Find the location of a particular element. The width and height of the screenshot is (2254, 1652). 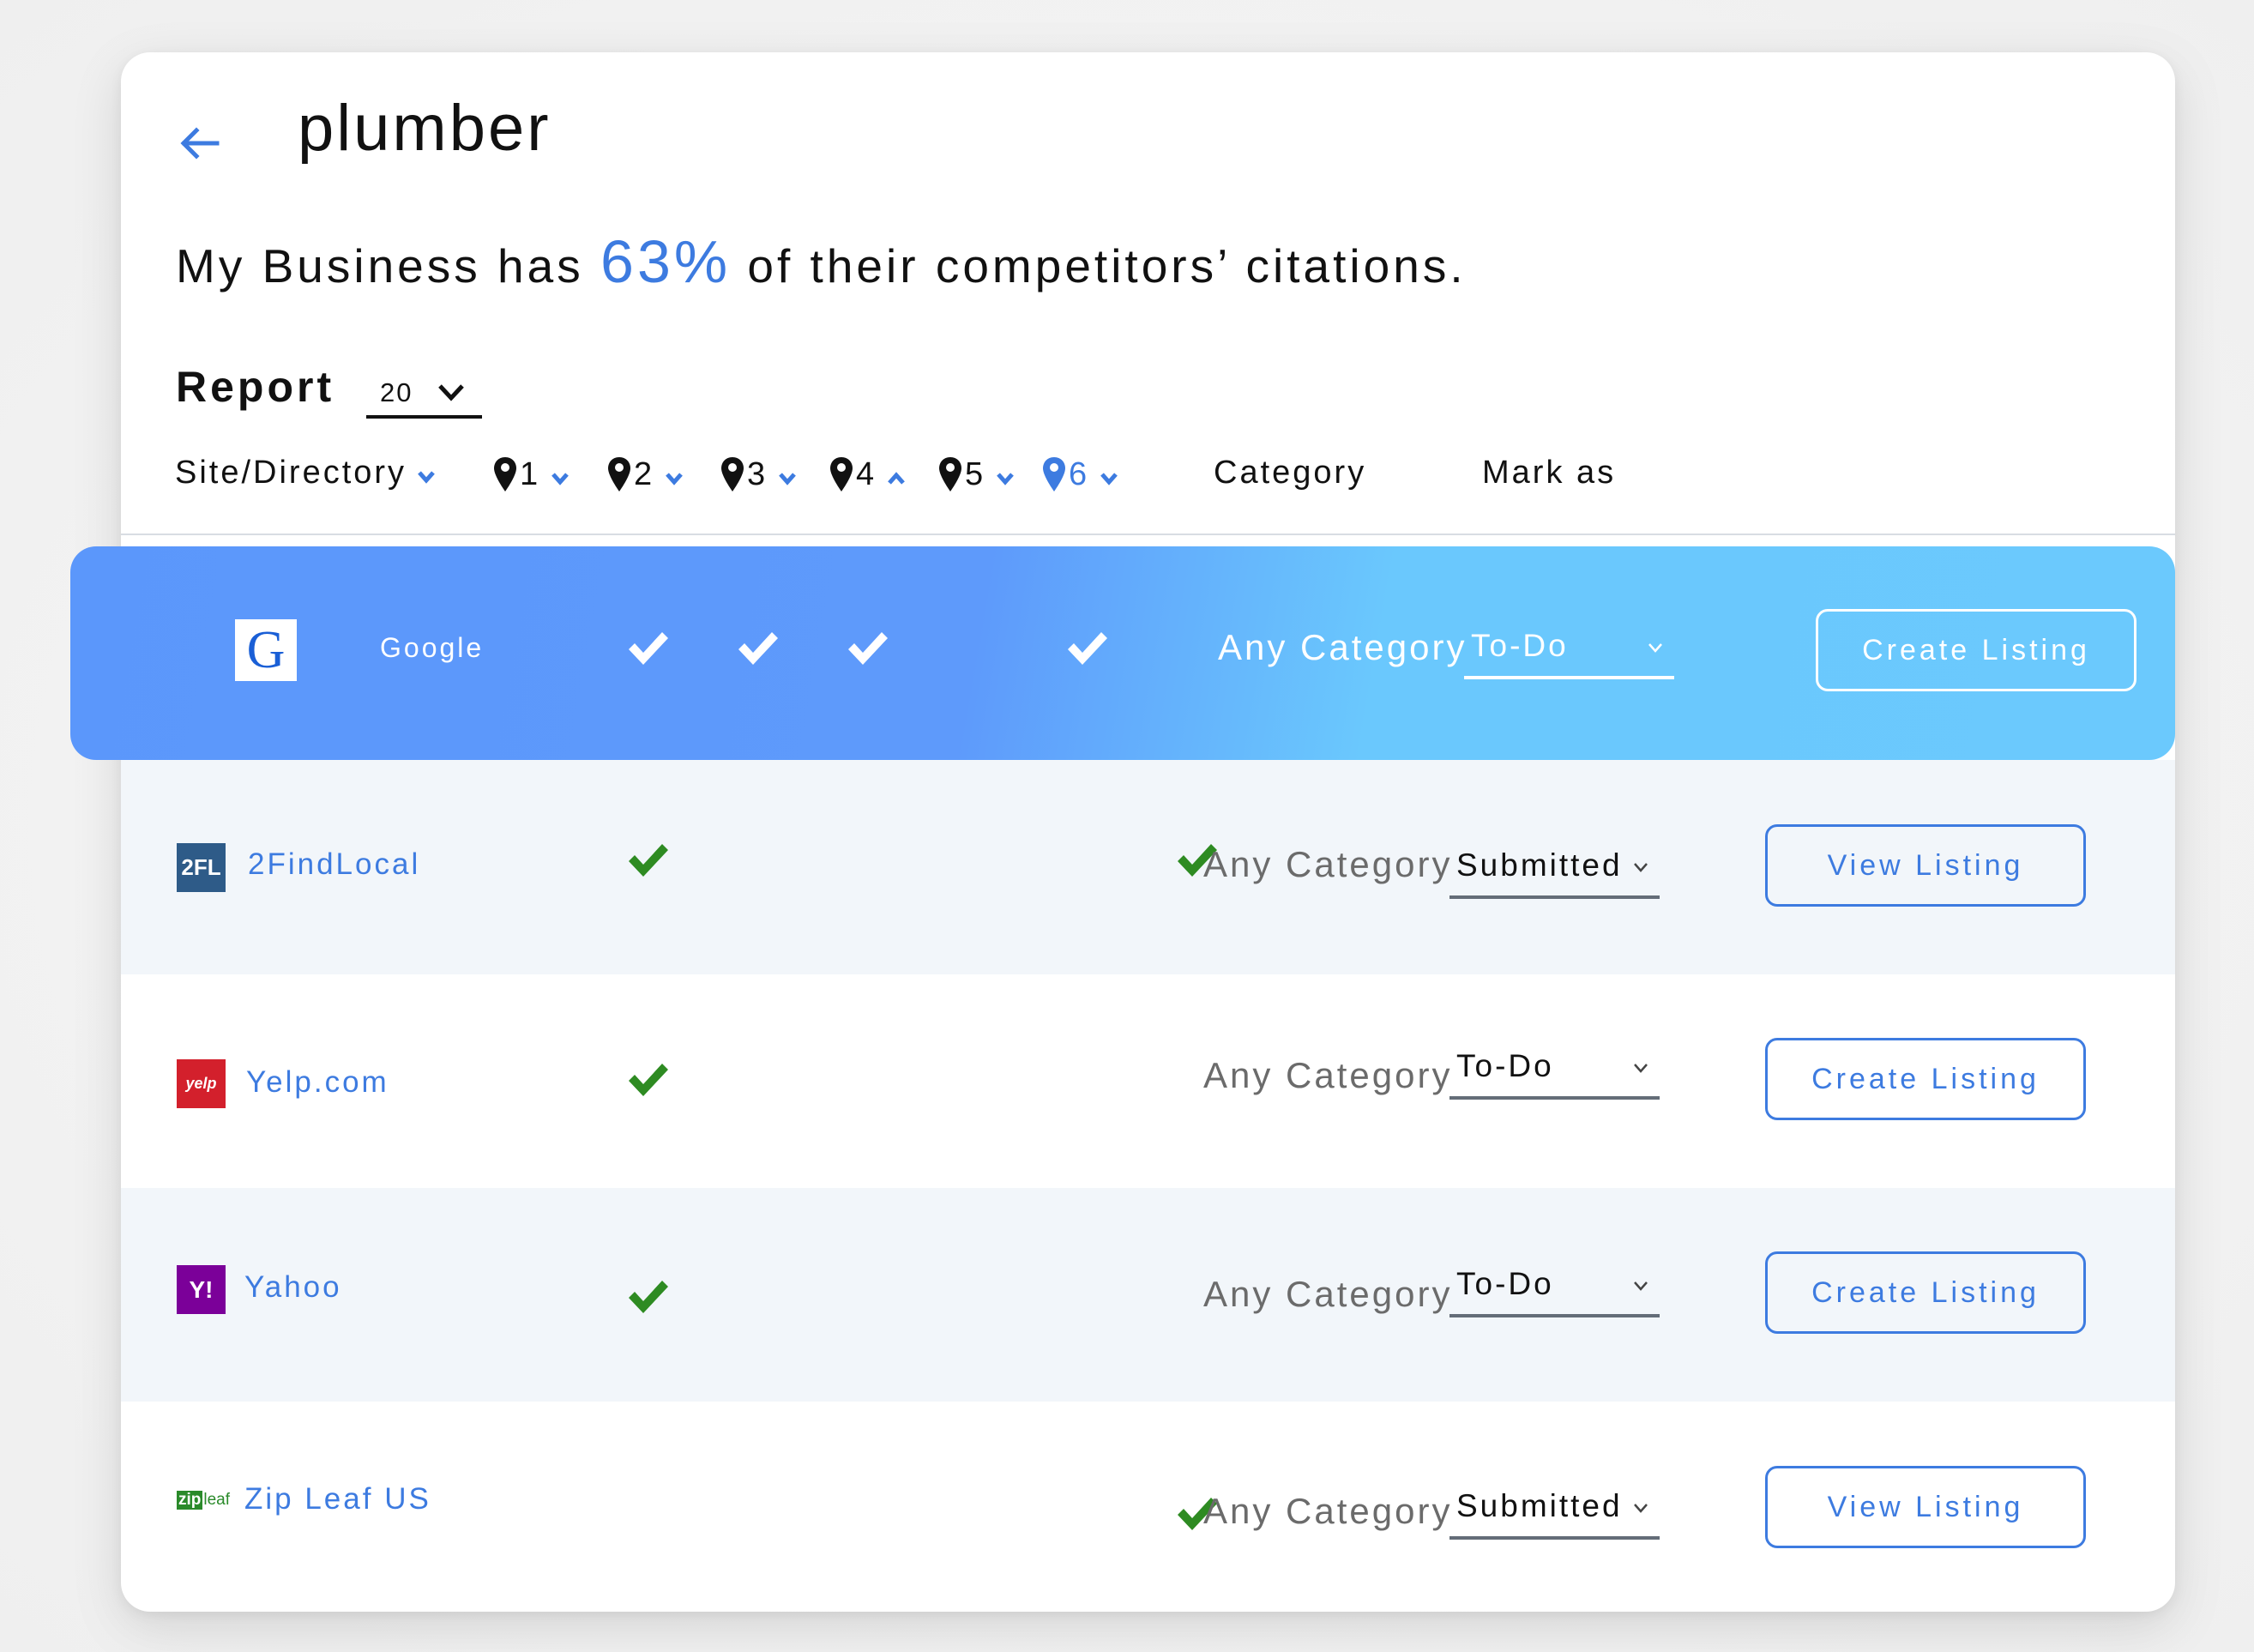

column-competitor-5: 5 is located at coordinates (976, 474).